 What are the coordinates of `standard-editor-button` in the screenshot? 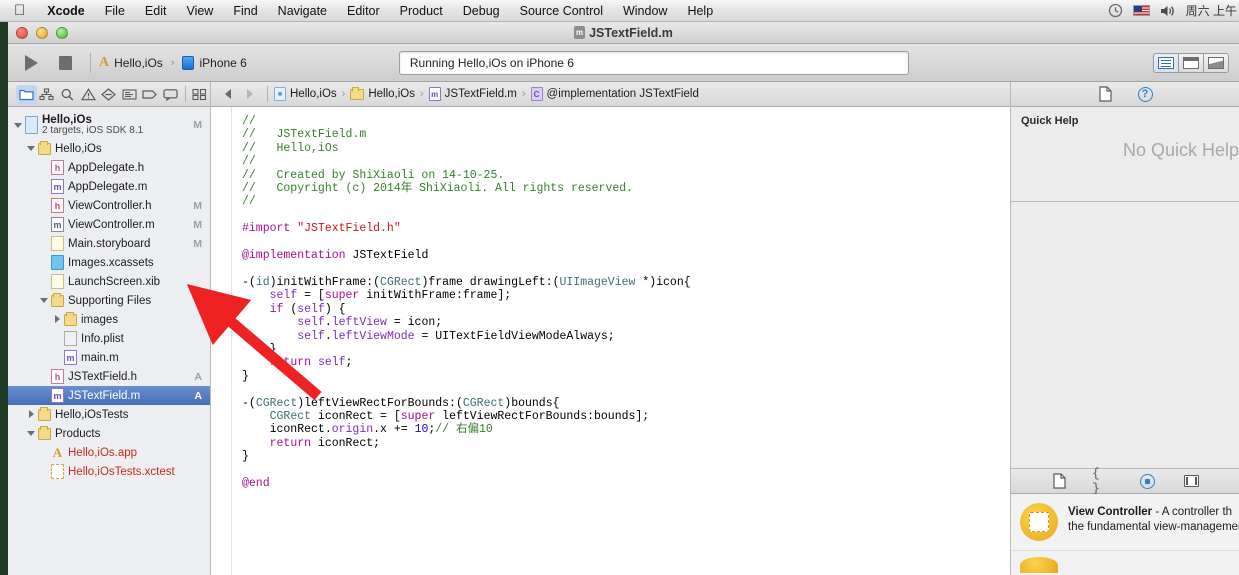 It's located at (1166, 62).